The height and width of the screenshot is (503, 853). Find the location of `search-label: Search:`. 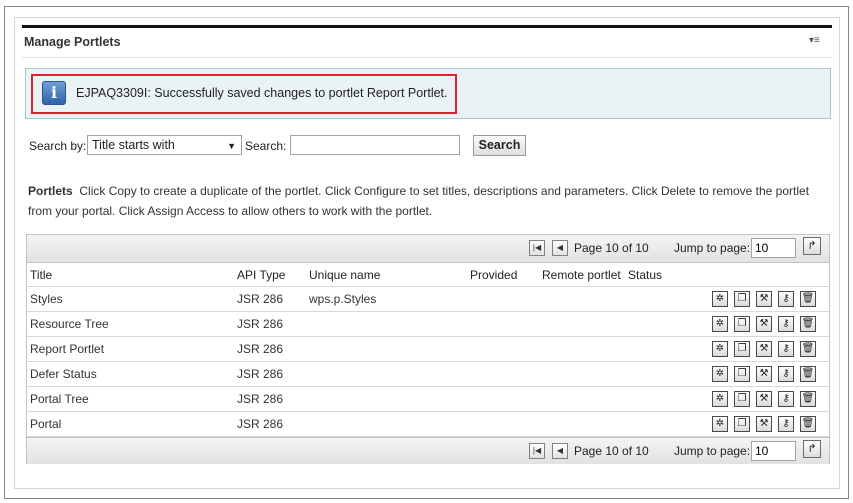

search-label: Search: is located at coordinates (266, 146).